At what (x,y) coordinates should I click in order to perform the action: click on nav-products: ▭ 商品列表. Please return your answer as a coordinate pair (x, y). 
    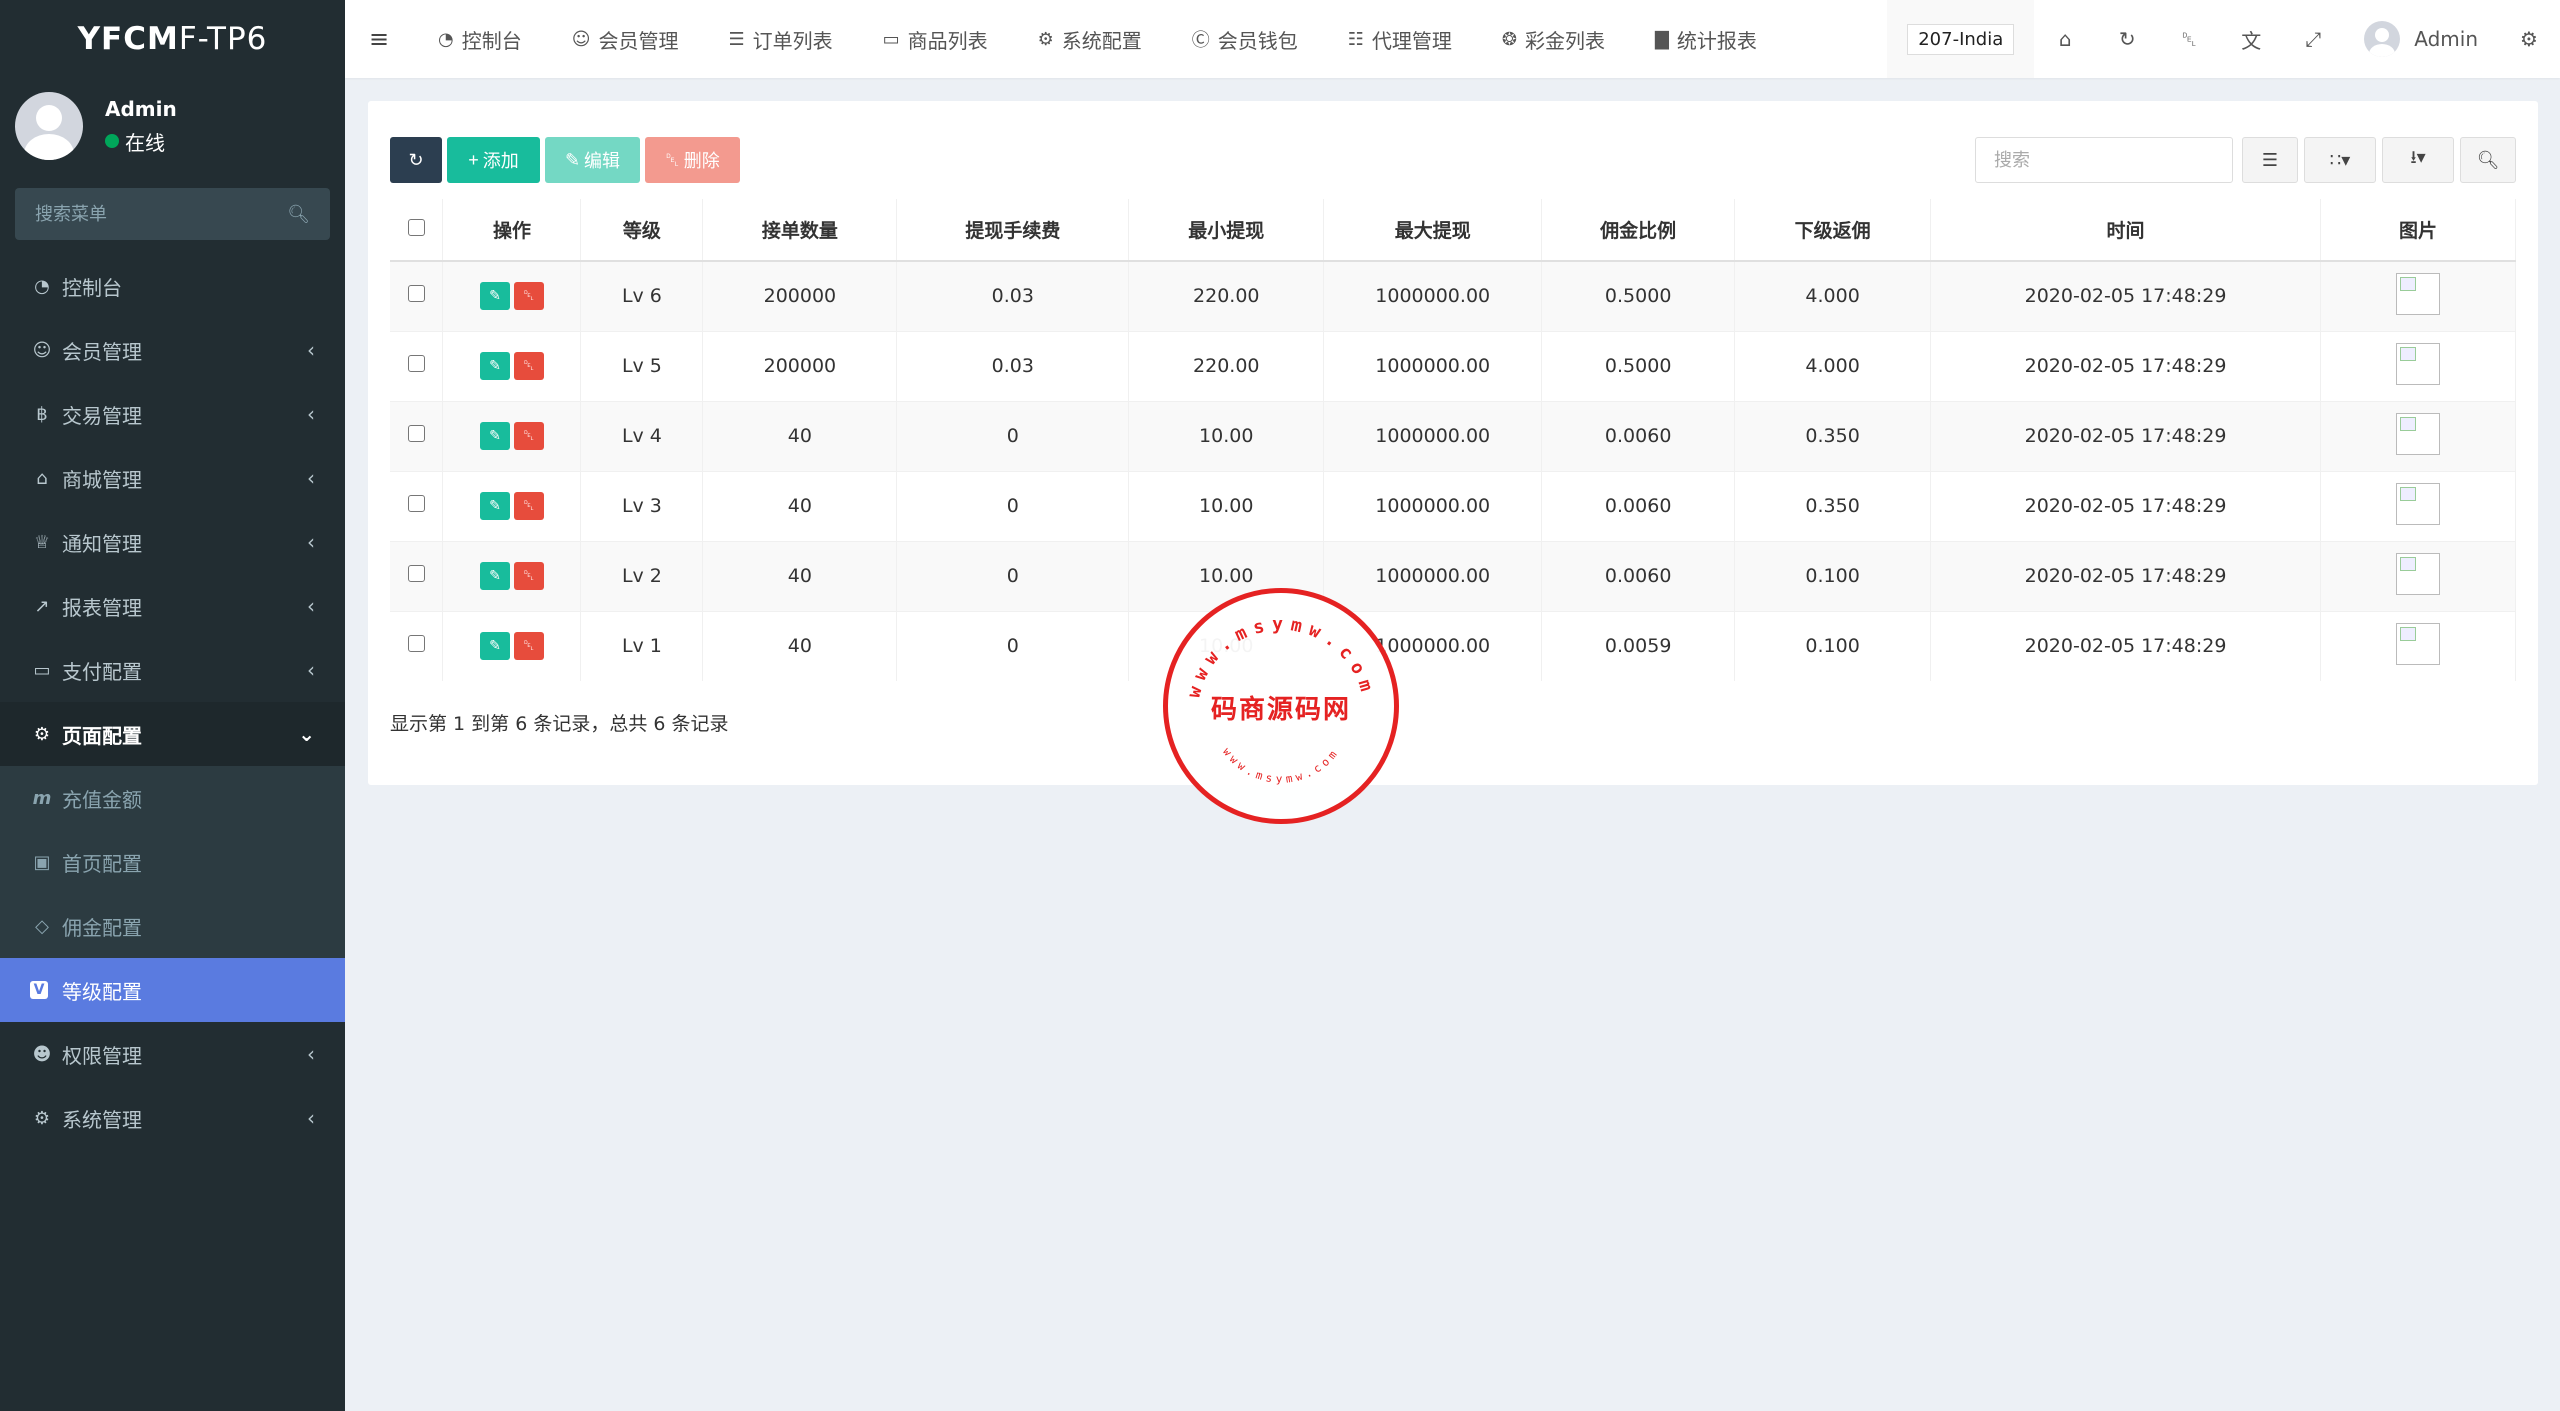
    Looking at the image, I should click on (935, 39).